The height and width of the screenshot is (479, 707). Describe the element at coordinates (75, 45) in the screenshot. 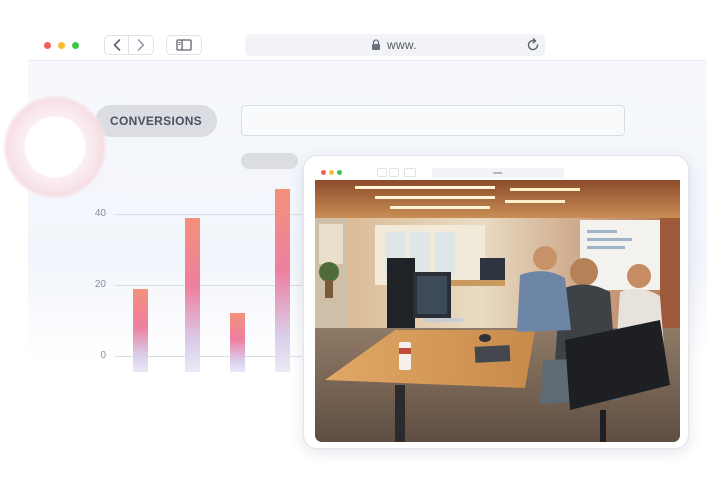

I see `maximize-window-dot` at that location.